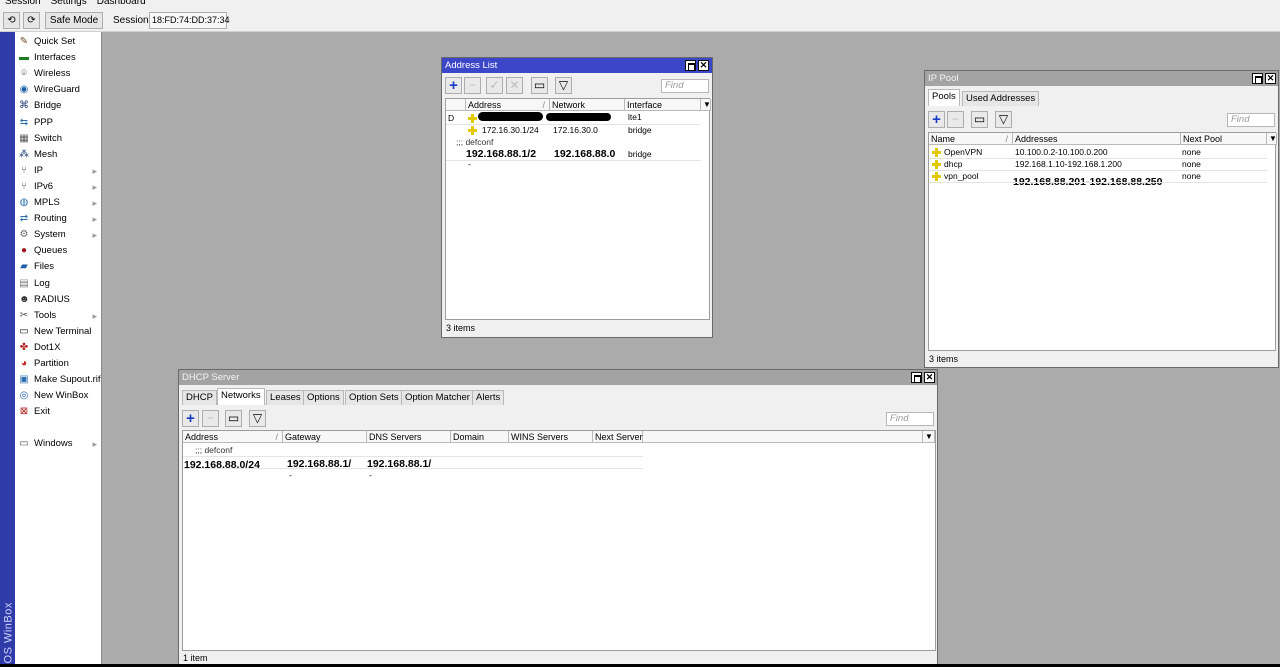 The height and width of the screenshot is (667, 1280). What do you see at coordinates (1068, 164) in the screenshot?
I see `pool-addresses: 192.168.1.10-192.168.1.200` at bounding box center [1068, 164].